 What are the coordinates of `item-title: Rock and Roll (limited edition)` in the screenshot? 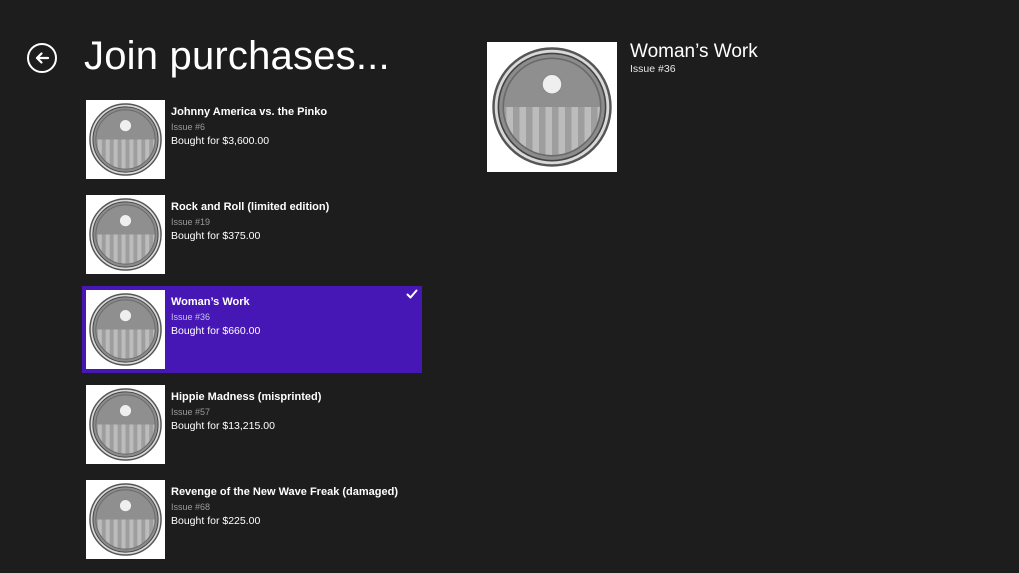 It's located at (250, 207).